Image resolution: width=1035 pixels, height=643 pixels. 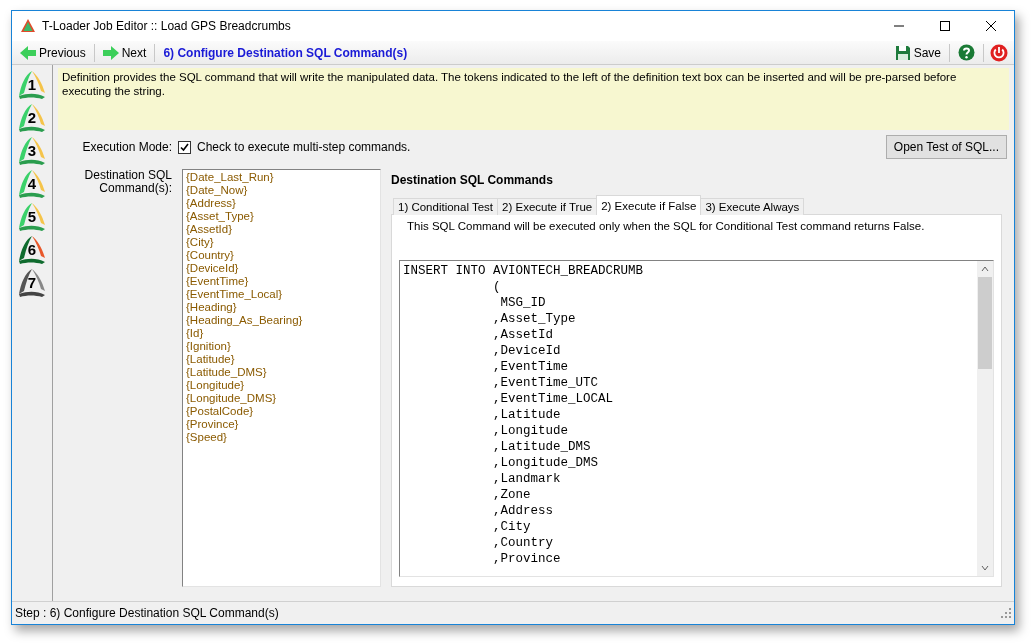 I want to click on tokens-label: Destination SQL Command(s):, so click(x=127, y=183).